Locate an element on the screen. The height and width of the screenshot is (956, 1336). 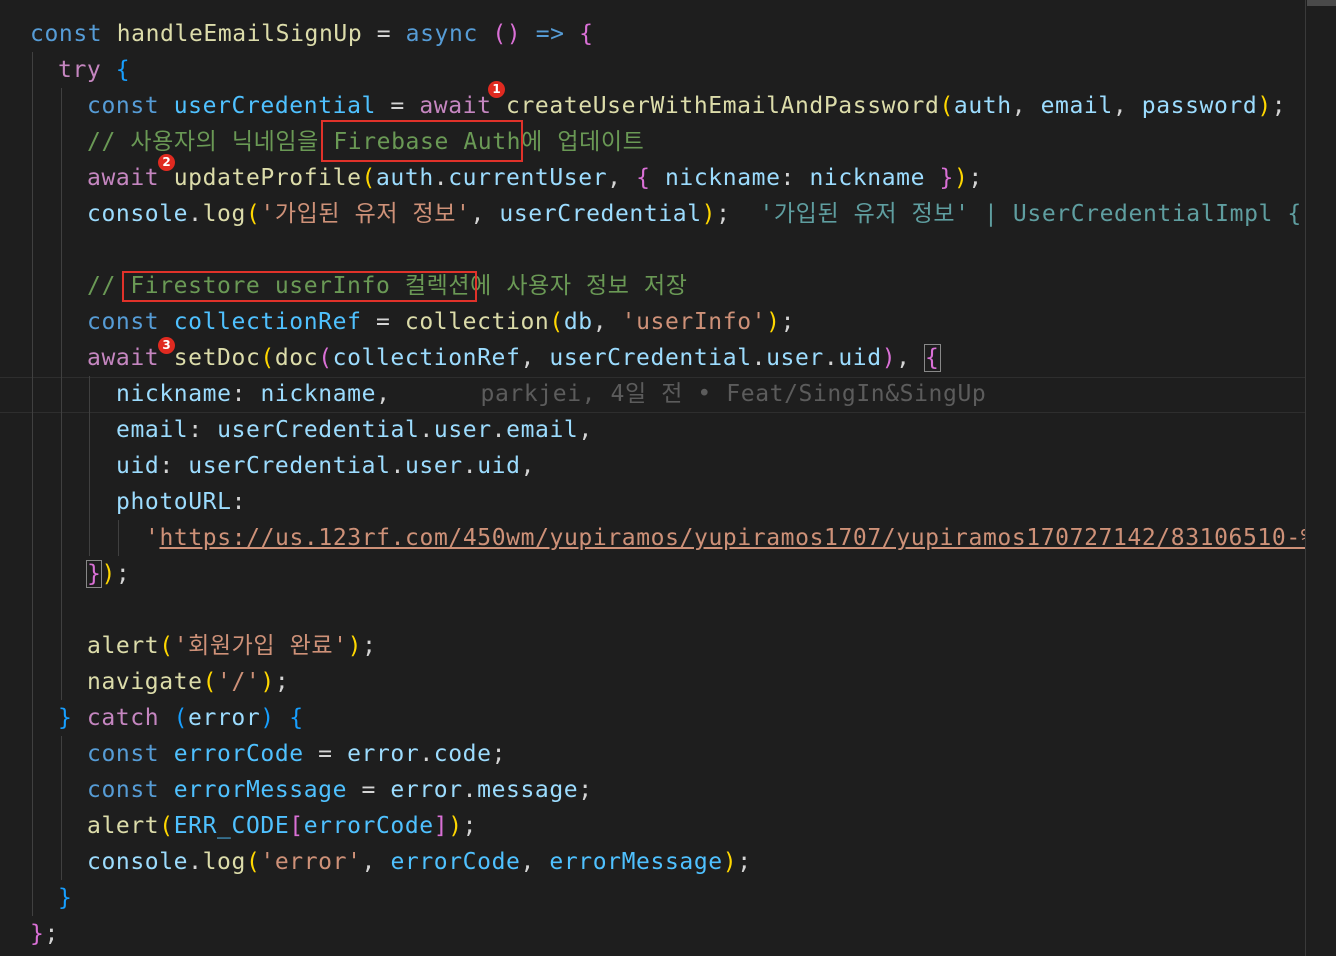
code-line-20: } catch (error) { is located at coordinates (181, 718).